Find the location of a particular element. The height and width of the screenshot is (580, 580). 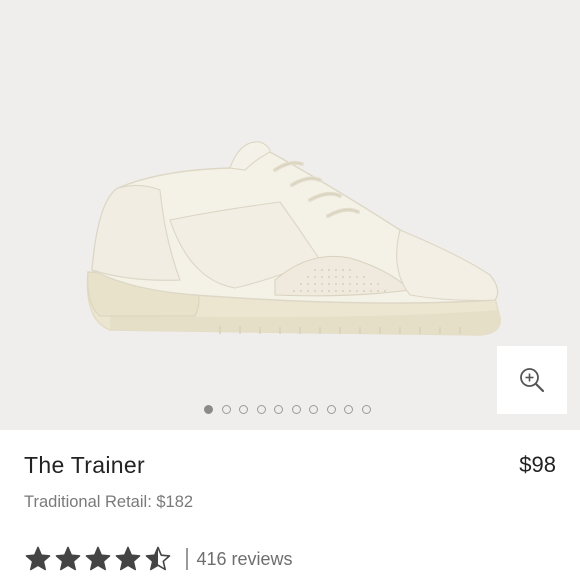

star-rating is located at coordinates (99, 559).